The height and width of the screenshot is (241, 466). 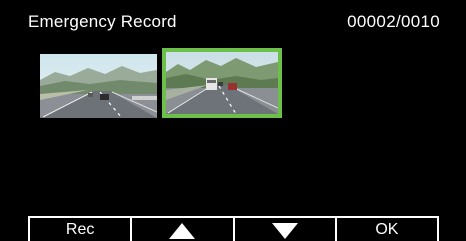 I want to click on rec-button: Rec, so click(x=80, y=229).